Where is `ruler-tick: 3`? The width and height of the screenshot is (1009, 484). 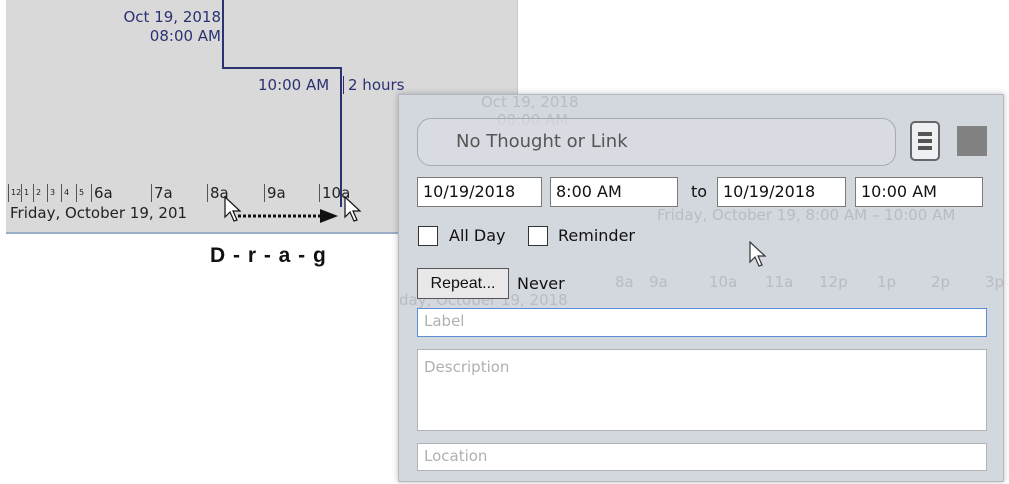
ruler-tick: 3 is located at coordinates (51, 193).